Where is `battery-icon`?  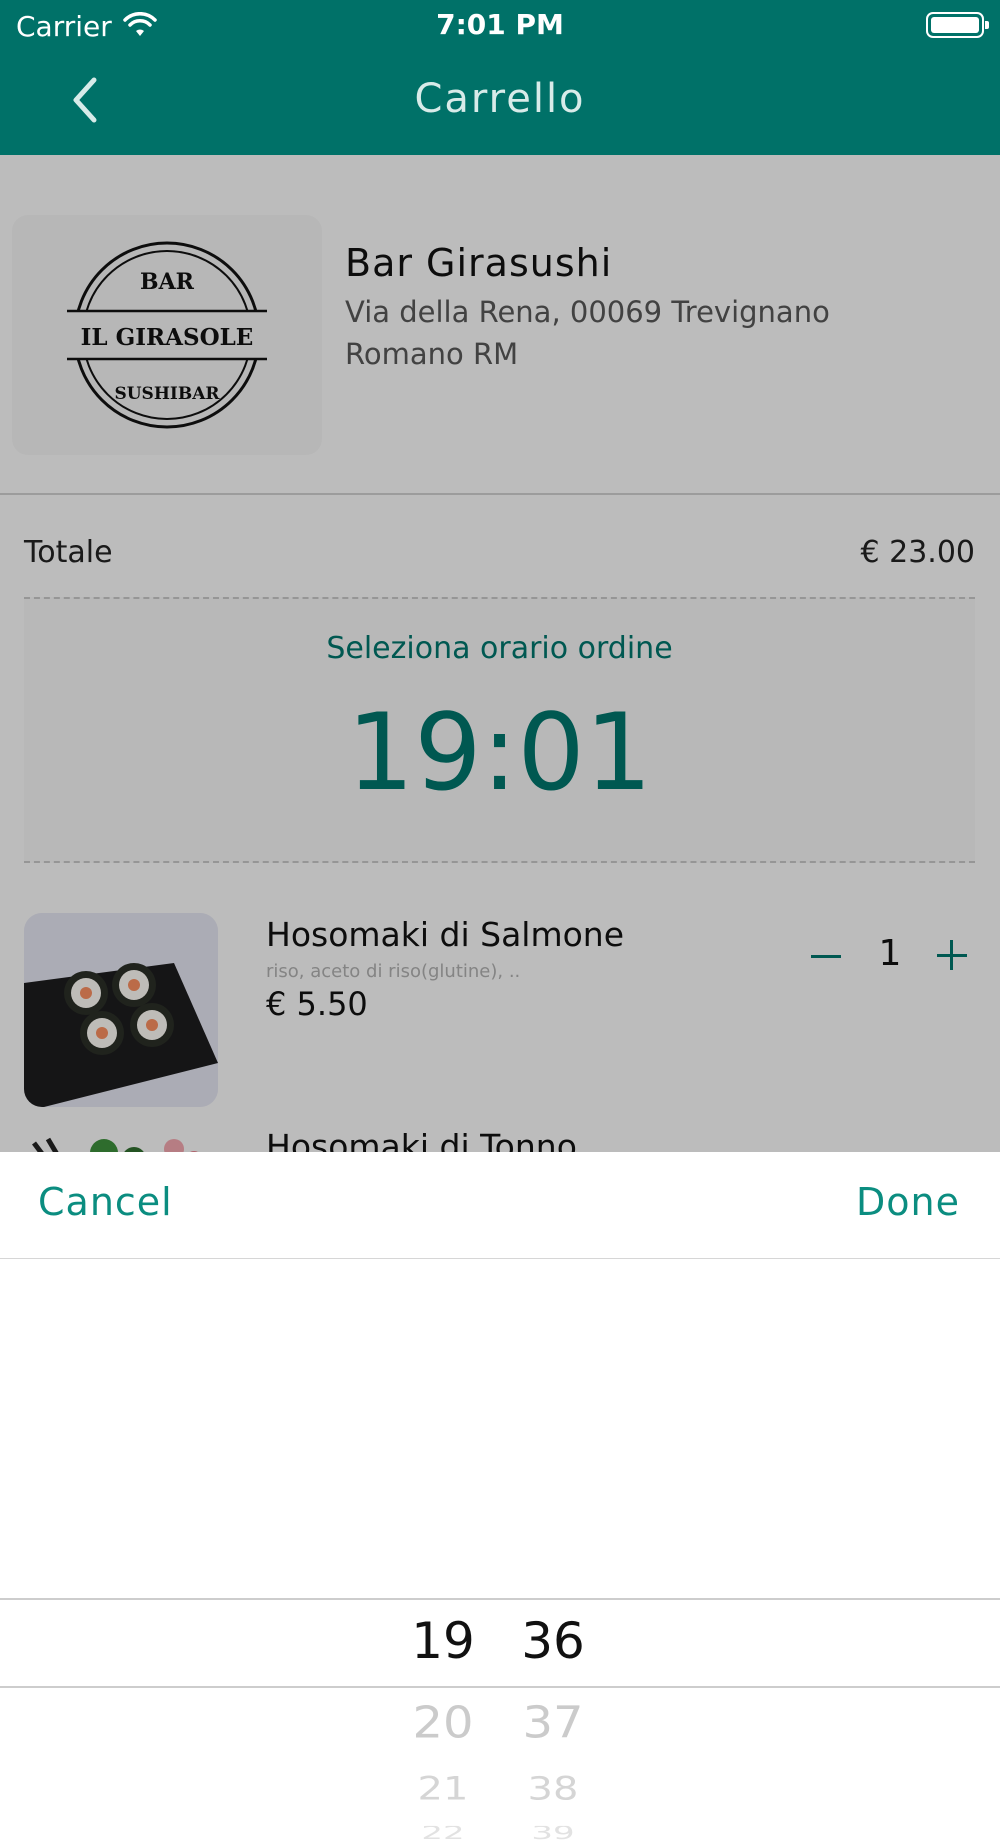
battery-icon is located at coordinates (957, 25).